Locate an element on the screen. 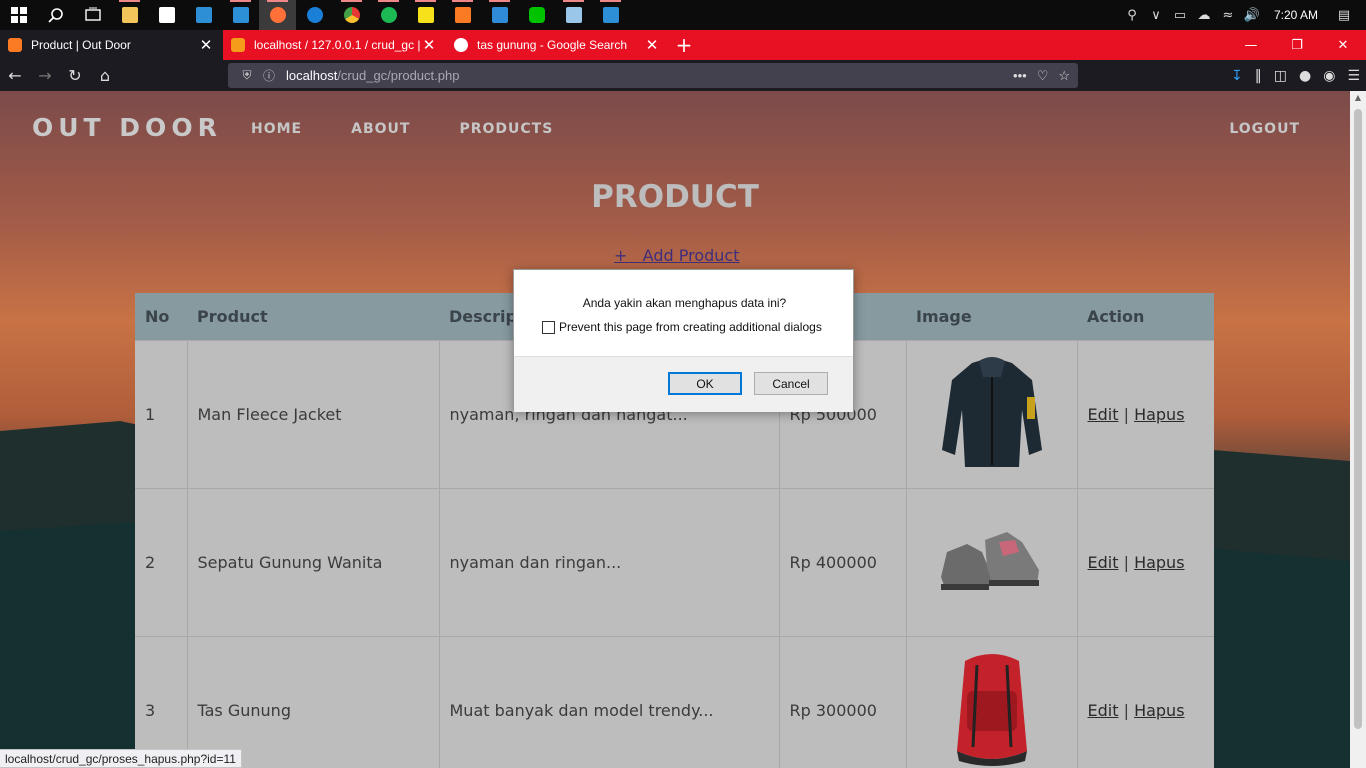  jacket-image is located at coordinates (991, 412).